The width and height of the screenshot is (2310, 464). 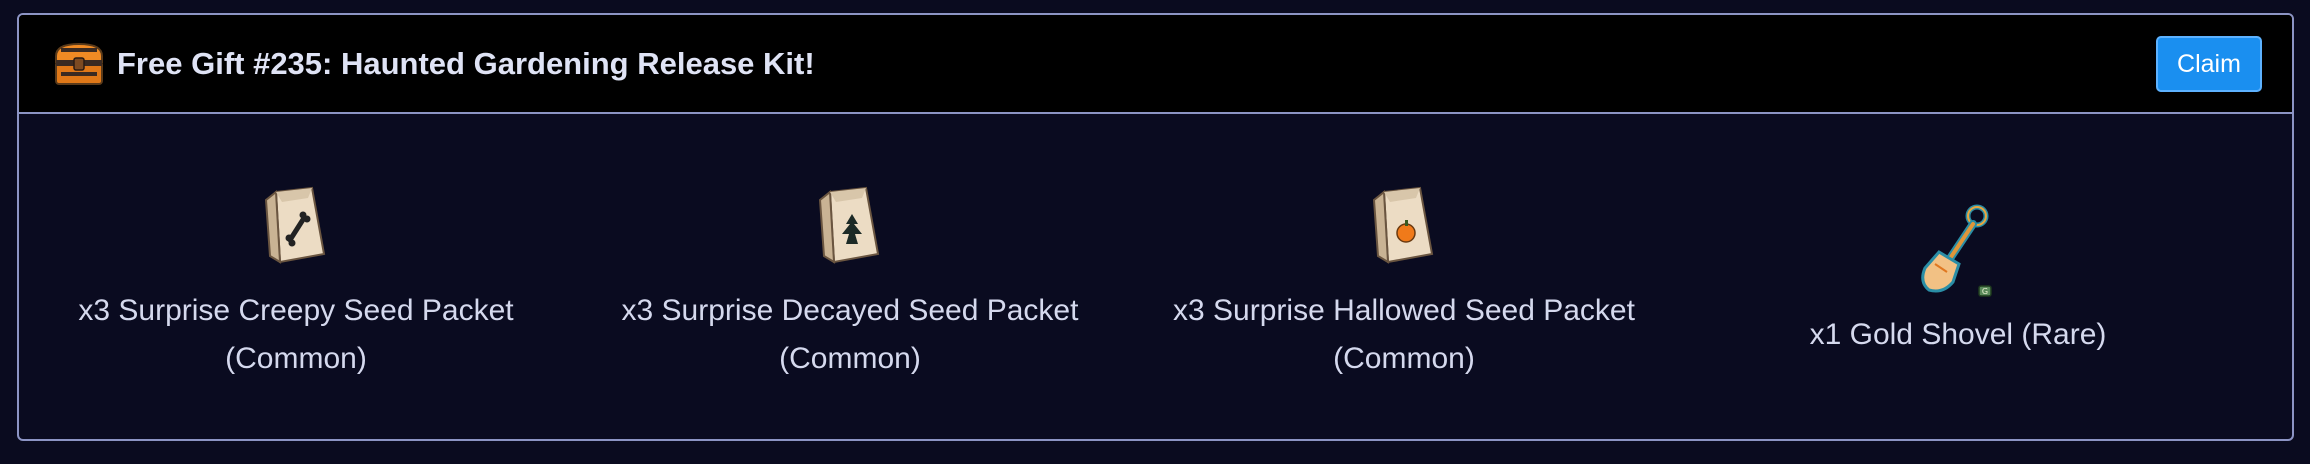 What do you see at coordinates (1956, 250) in the screenshot?
I see `gold-shovel-icon: G` at bounding box center [1956, 250].